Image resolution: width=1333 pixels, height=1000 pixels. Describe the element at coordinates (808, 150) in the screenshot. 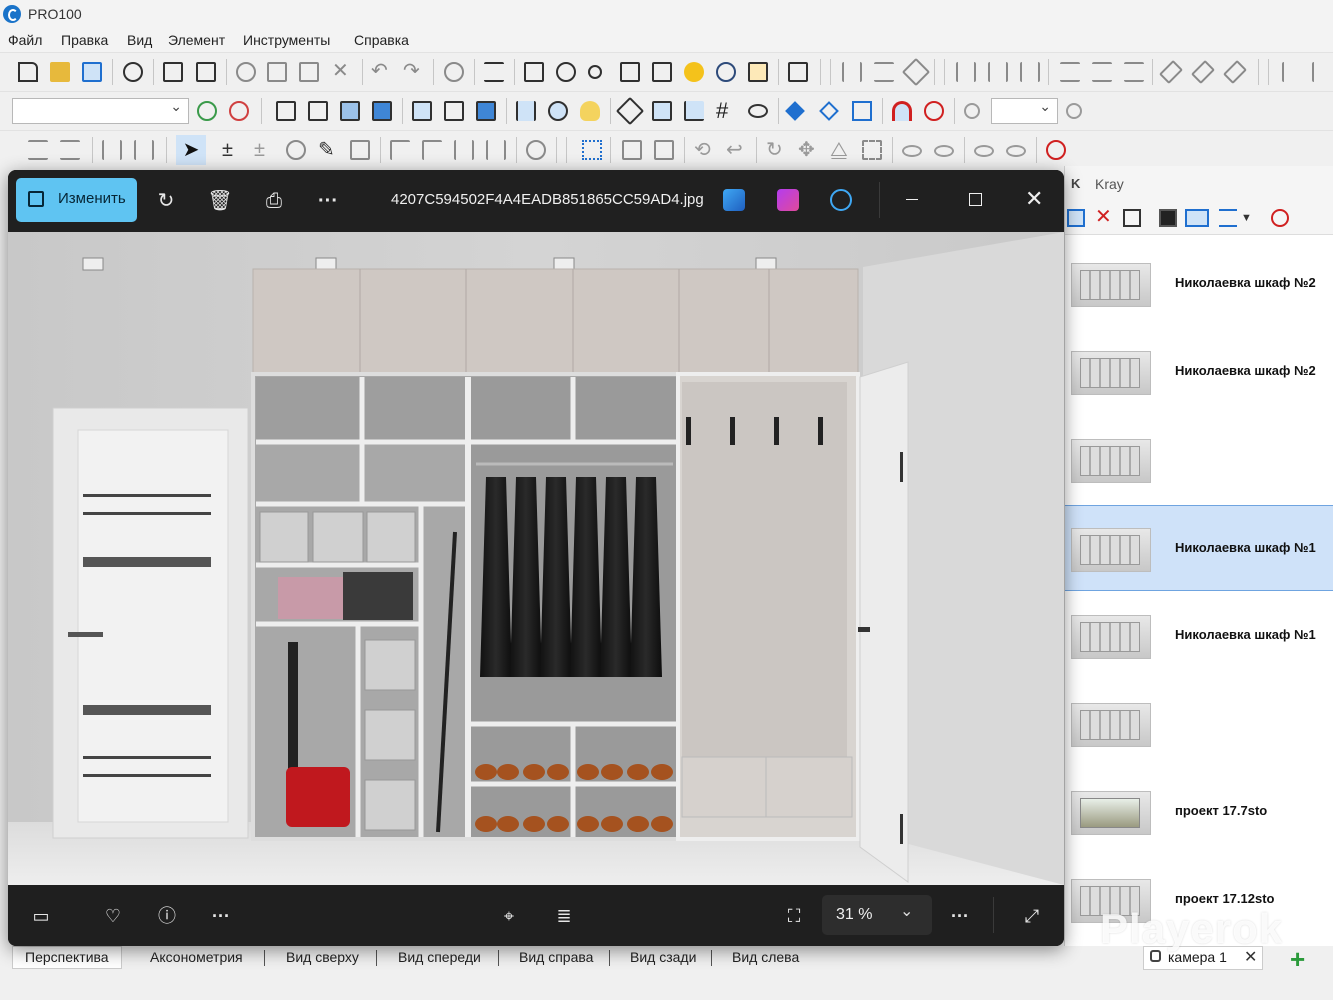

I see `move-icon: ✥` at that location.